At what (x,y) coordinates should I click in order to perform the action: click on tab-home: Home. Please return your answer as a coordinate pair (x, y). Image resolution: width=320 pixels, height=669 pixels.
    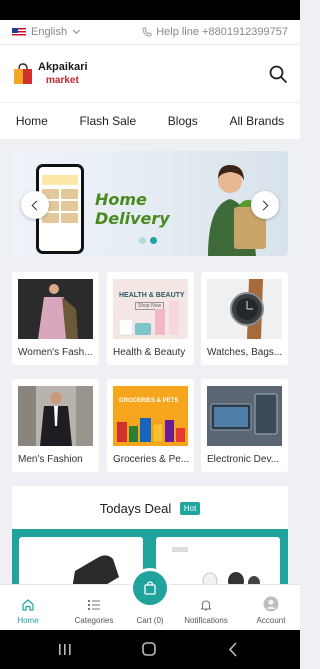
    Looking at the image, I should click on (28, 608).